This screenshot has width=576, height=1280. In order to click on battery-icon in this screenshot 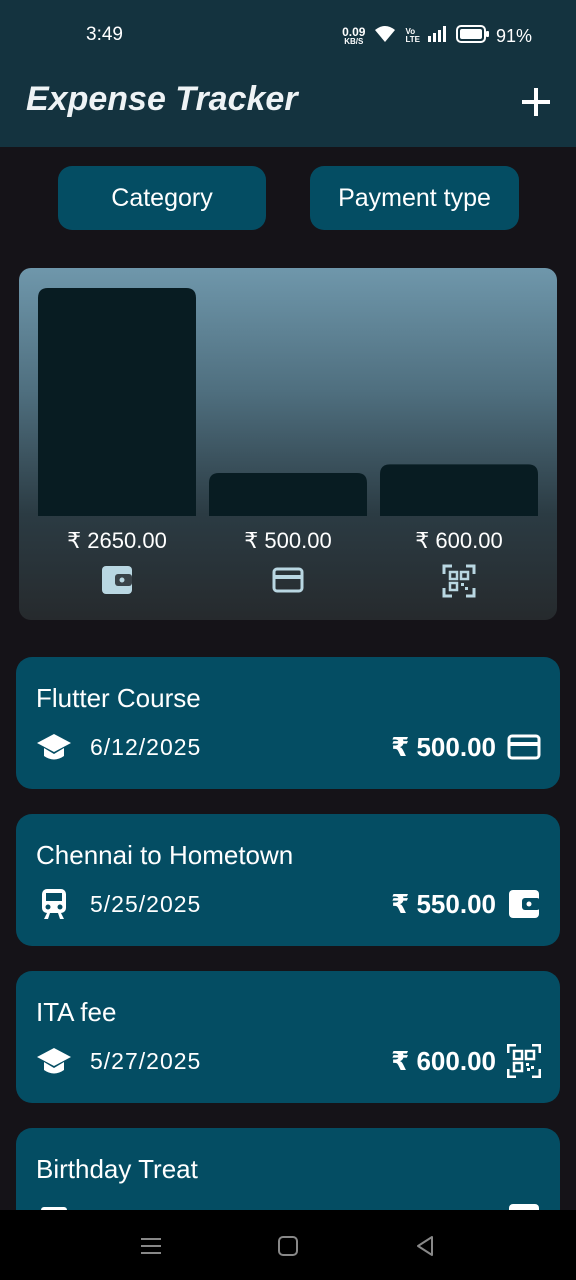, I will do `click(472, 36)`.